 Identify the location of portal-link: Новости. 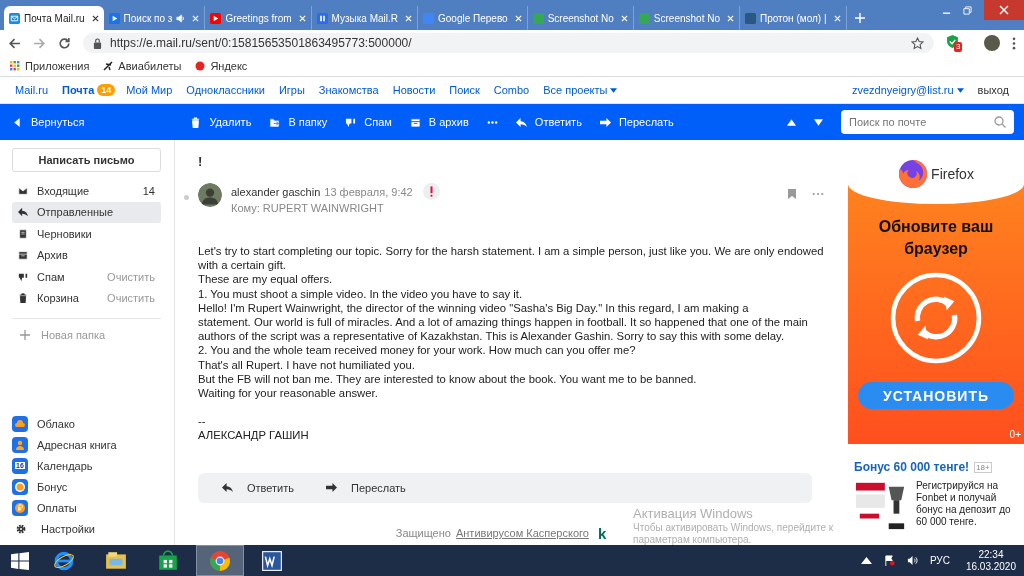
(414, 90).